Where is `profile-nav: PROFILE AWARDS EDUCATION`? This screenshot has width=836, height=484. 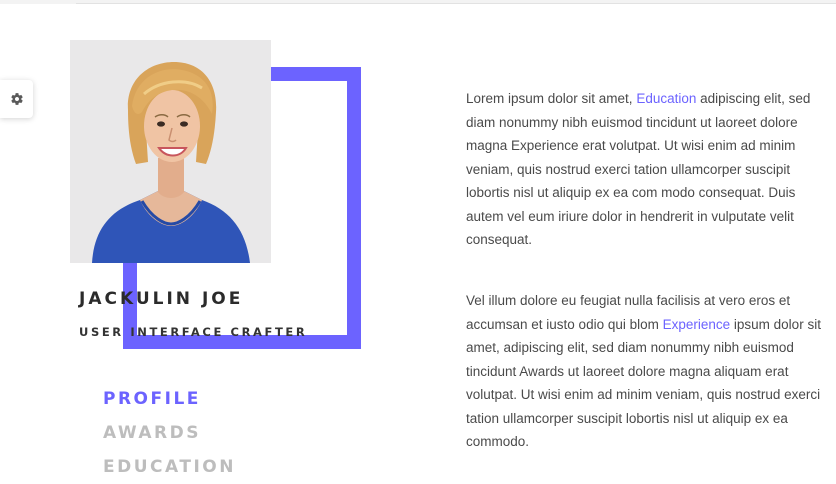 profile-nav: PROFILE AWARDS EDUCATION is located at coordinates (169, 433).